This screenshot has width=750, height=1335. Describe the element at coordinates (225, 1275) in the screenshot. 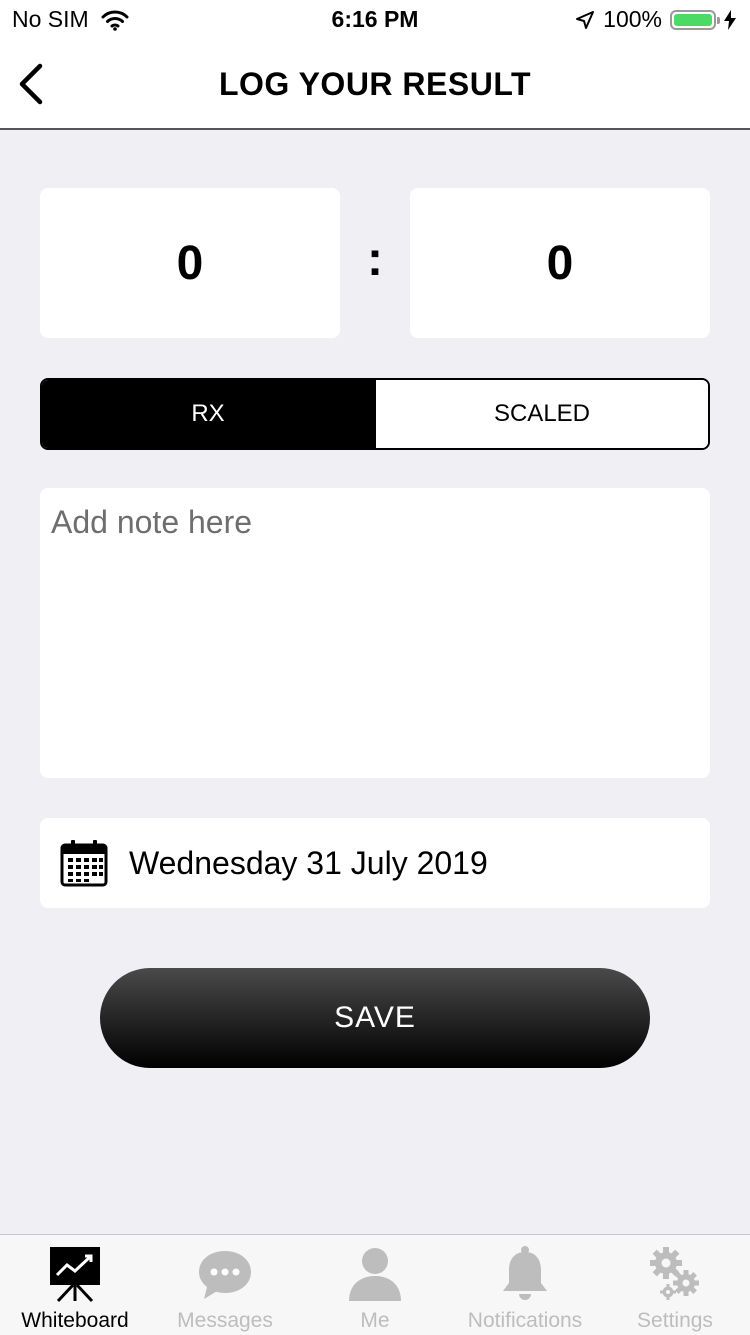

I see `chat-bubble-icon` at that location.